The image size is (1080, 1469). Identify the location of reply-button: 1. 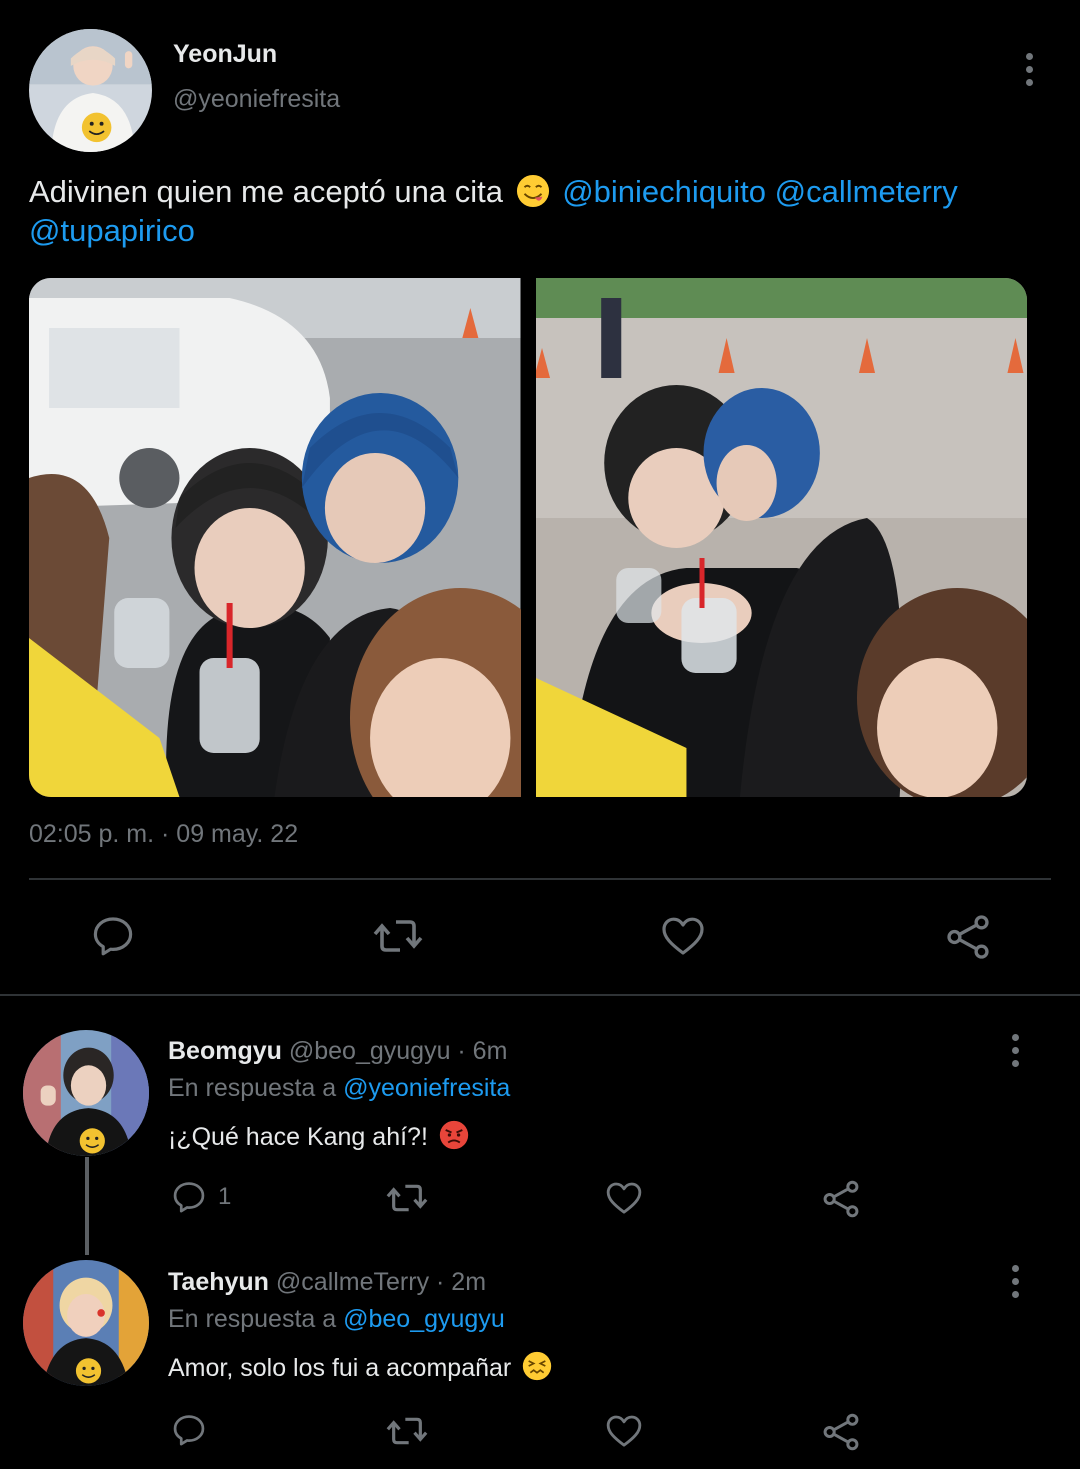
(200, 1197).